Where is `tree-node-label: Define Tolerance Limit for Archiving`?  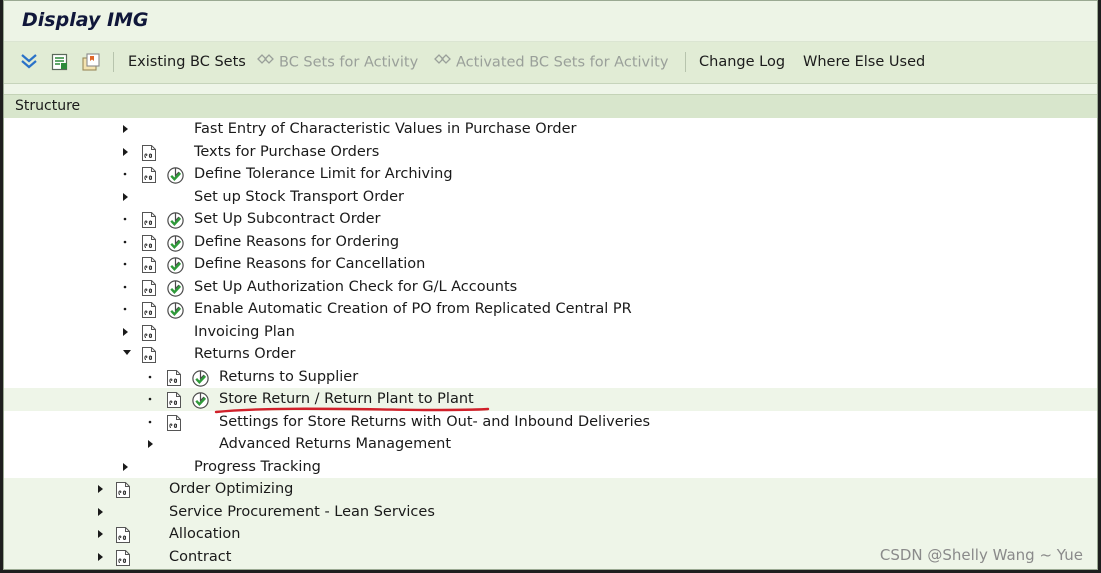
tree-node-label: Define Tolerance Limit for Archiving is located at coordinates (323, 174).